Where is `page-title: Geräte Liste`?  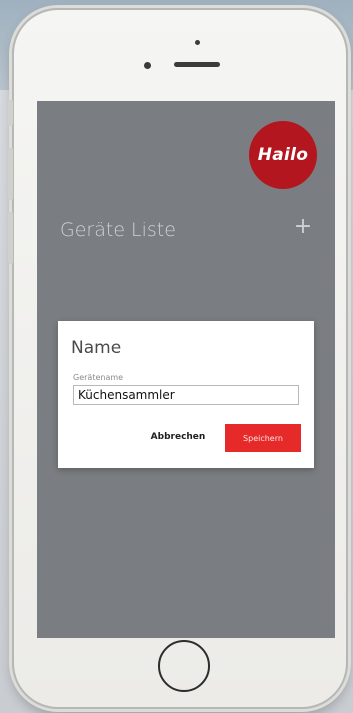 page-title: Geräte Liste is located at coordinates (118, 230).